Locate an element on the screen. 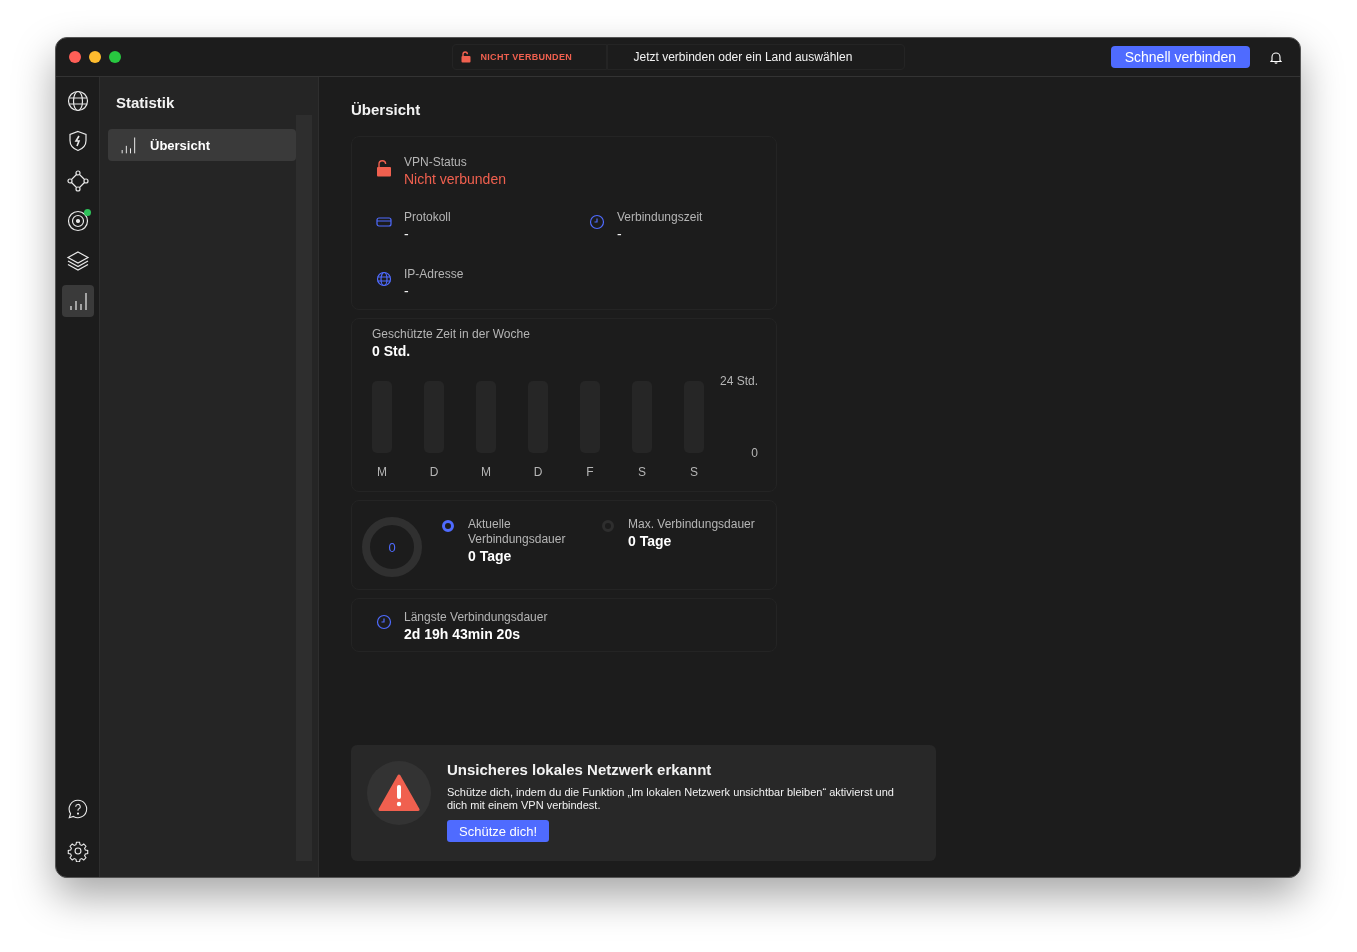 This screenshot has width=1357, height=952. progress-ring: 0 is located at coordinates (392, 547).